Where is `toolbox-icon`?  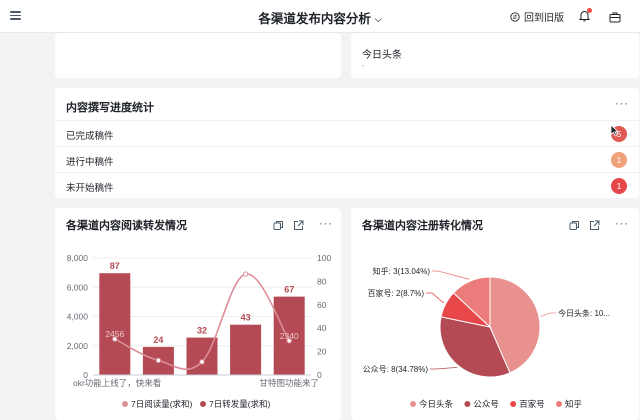 toolbox-icon is located at coordinates (615, 17).